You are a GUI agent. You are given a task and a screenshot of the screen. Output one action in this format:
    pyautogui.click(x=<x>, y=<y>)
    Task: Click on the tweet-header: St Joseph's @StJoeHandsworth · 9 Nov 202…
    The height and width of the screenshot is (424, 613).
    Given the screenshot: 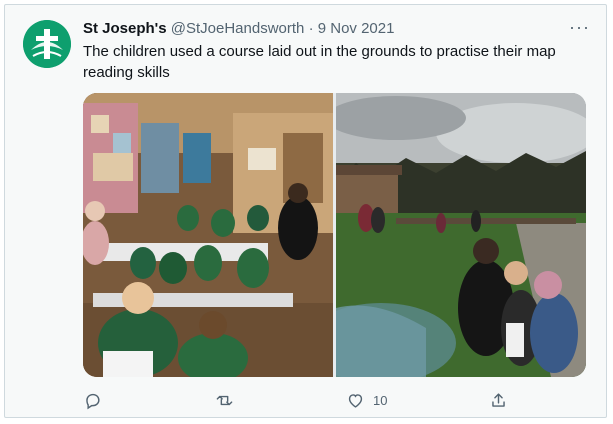 What is the action you would take?
    pyautogui.click(x=238, y=29)
    